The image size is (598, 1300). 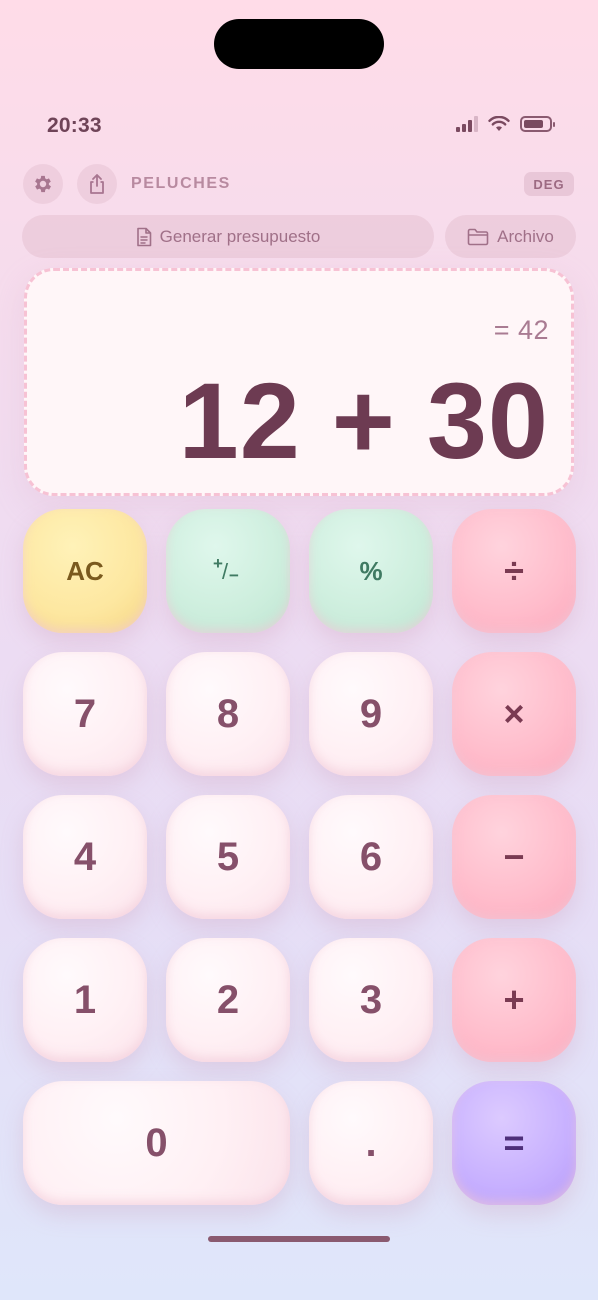 I want to click on digit-6-button: 6, so click(x=371, y=857).